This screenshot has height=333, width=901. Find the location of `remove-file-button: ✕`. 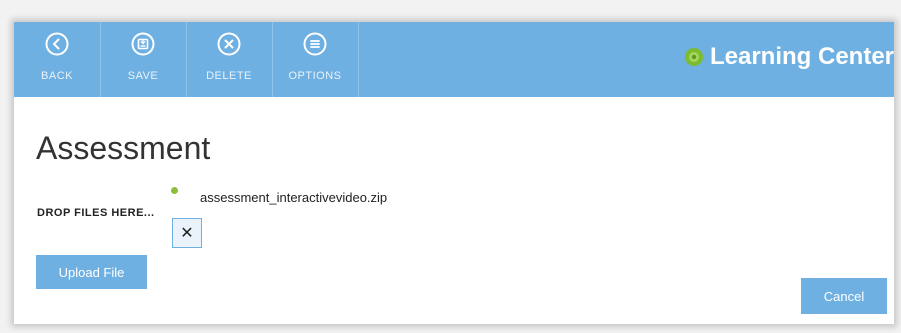

remove-file-button: ✕ is located at coordinates (187, 233).